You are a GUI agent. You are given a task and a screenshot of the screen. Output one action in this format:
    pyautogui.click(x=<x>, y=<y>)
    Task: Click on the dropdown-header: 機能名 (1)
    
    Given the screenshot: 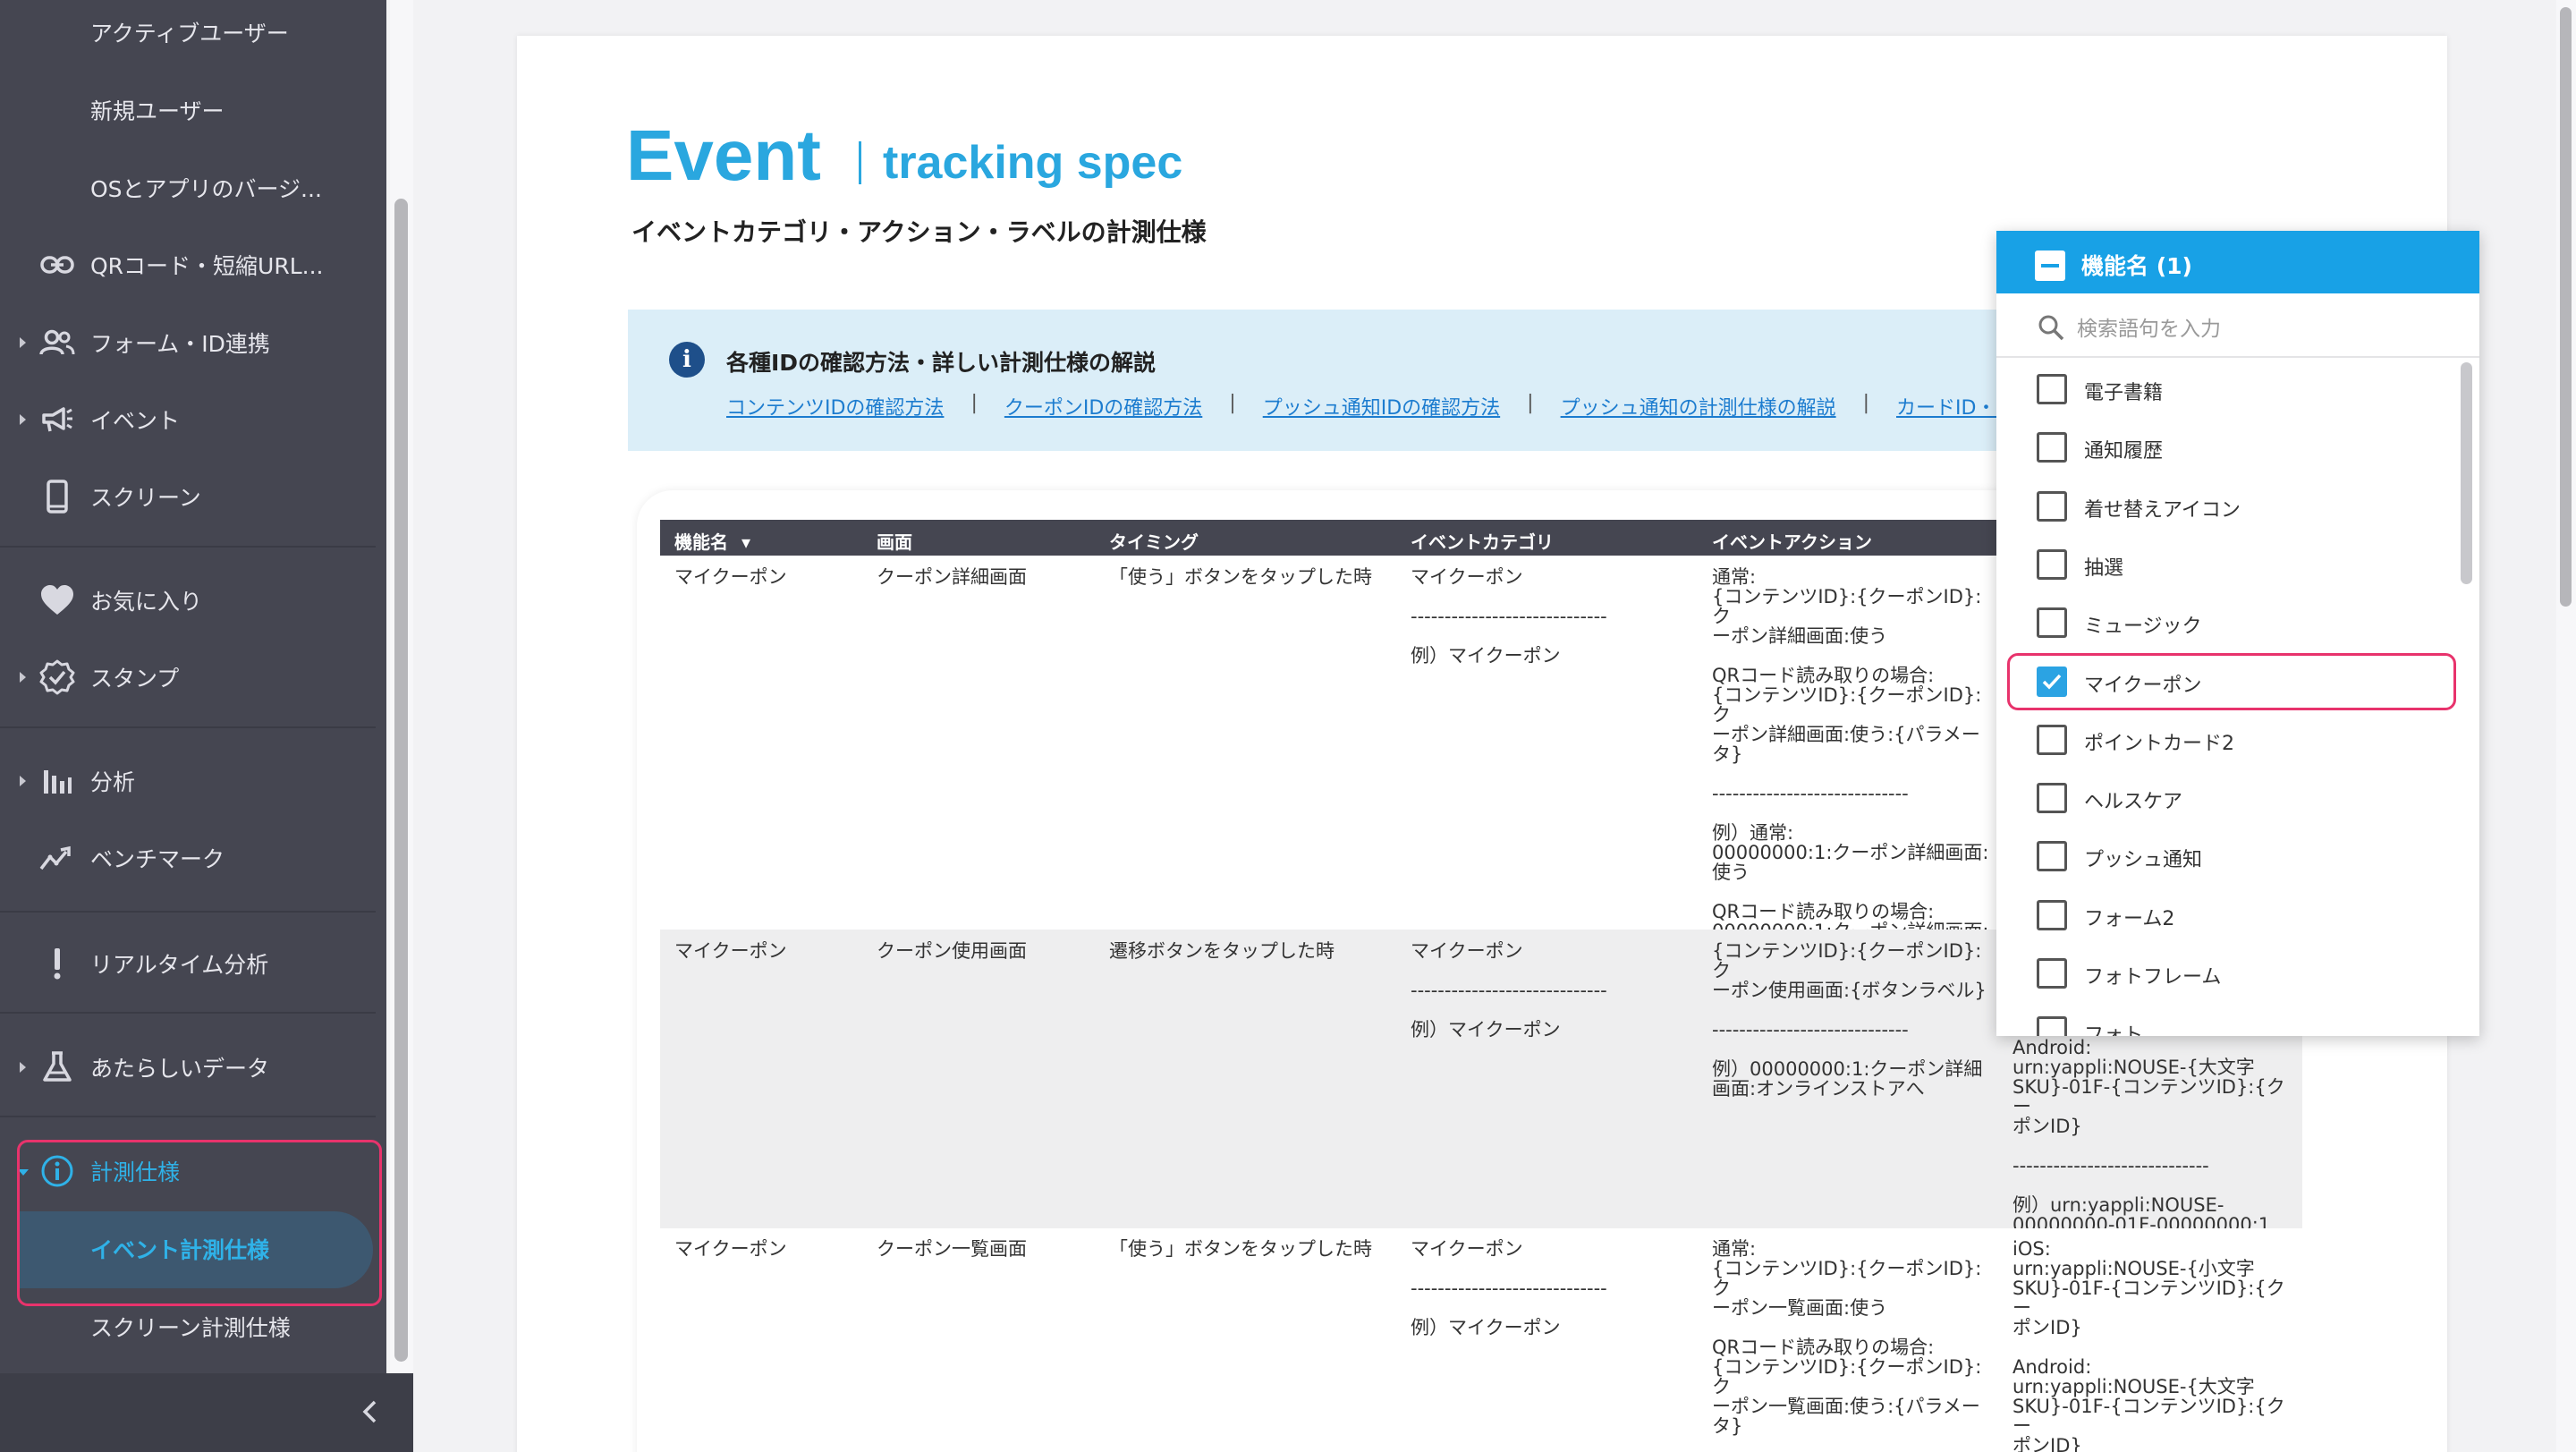 What is the action you would take?
    pyautogui.click(x=2237, y=262)
    